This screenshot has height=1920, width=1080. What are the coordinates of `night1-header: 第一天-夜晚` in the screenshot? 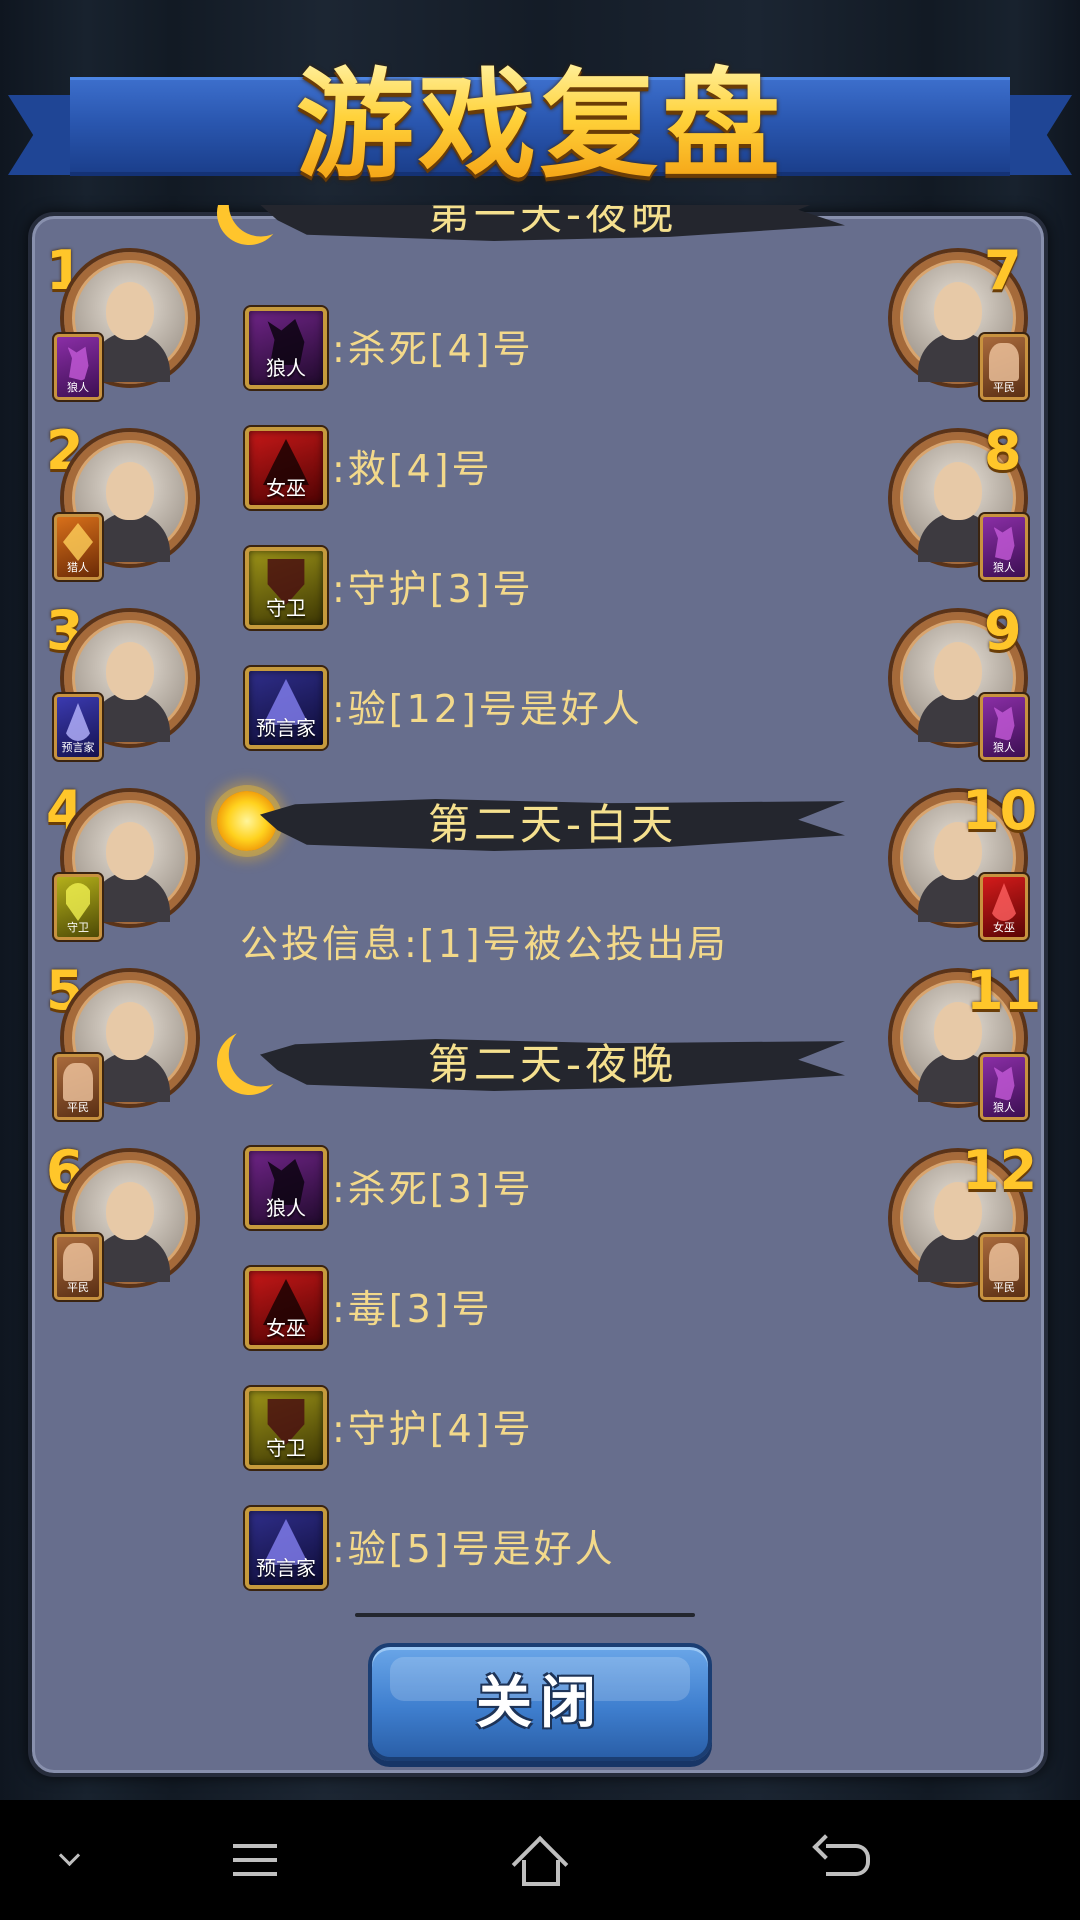 It's located at (537, 231).